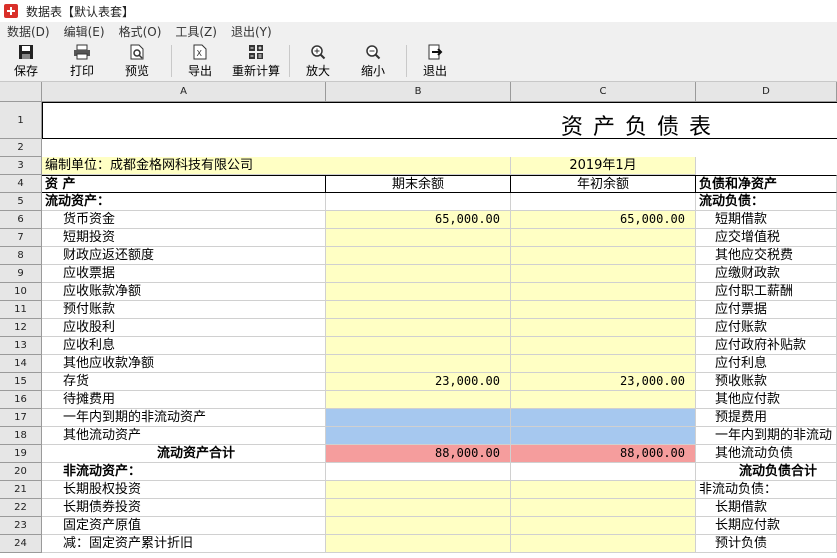  I want to click on liability-name-cell: 应付政府补贴款, so click(766, 346).